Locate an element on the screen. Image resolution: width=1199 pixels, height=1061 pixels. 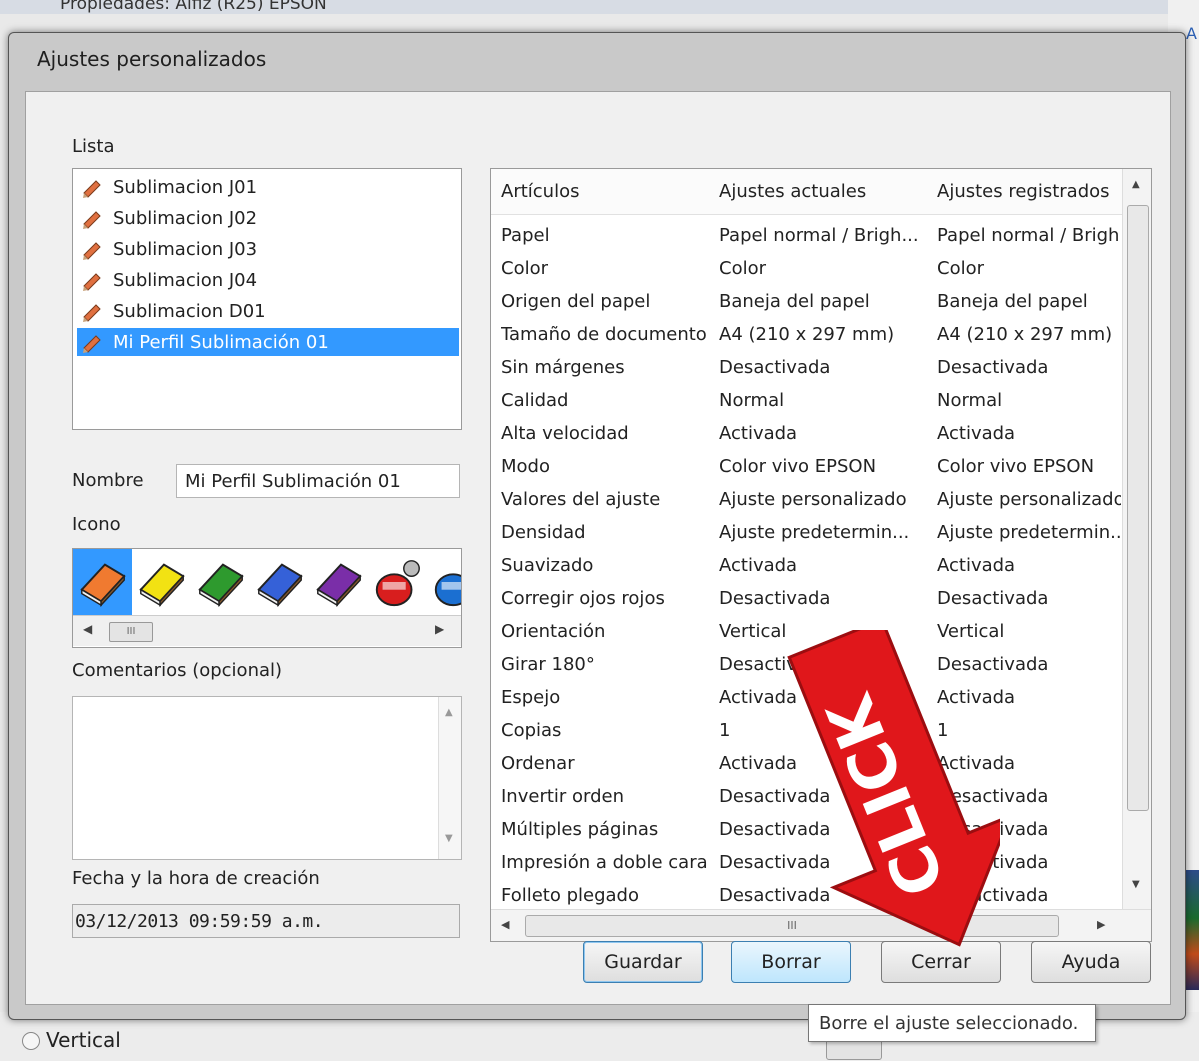
table-cell-item: Espejo is located at coordinates (531, 697).